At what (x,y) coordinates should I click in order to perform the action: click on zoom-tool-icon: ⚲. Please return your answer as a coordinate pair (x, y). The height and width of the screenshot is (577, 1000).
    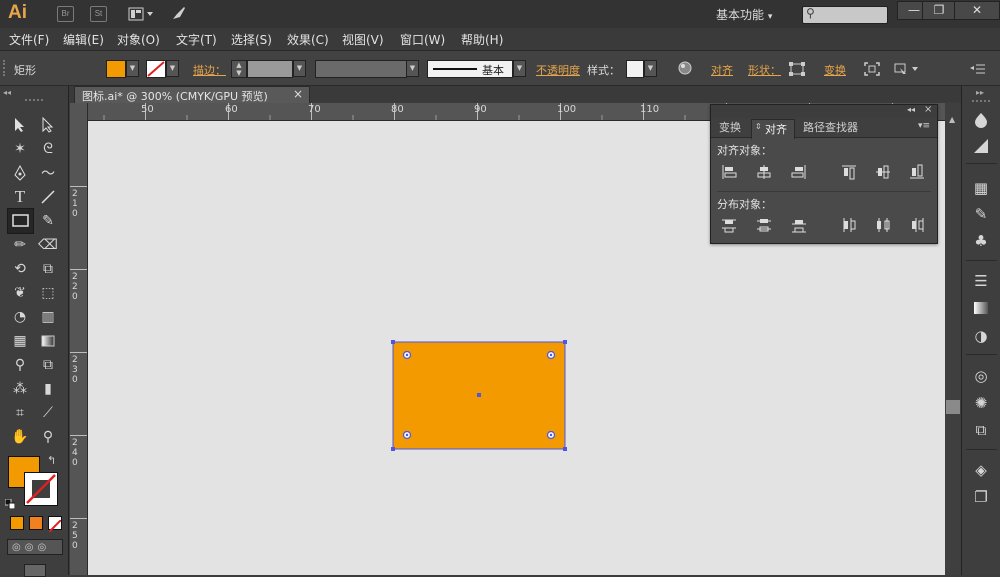
    Looking at the image, I should click on (48, 437).